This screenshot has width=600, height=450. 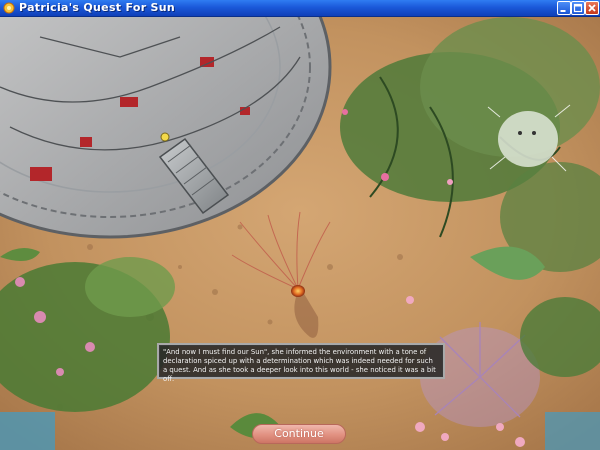 What do you see at coordinates (300, 8) in the screenshot?
I see `title-bar: Patricia's Quest For Sun` at bounding box center [300, 8].